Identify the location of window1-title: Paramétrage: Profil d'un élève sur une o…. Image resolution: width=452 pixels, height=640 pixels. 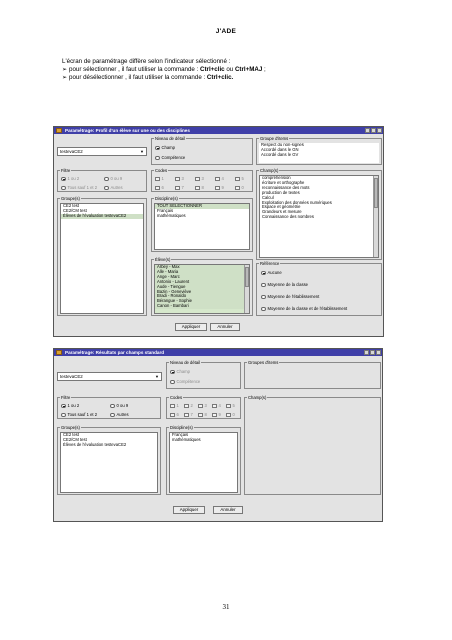
(127, 130).